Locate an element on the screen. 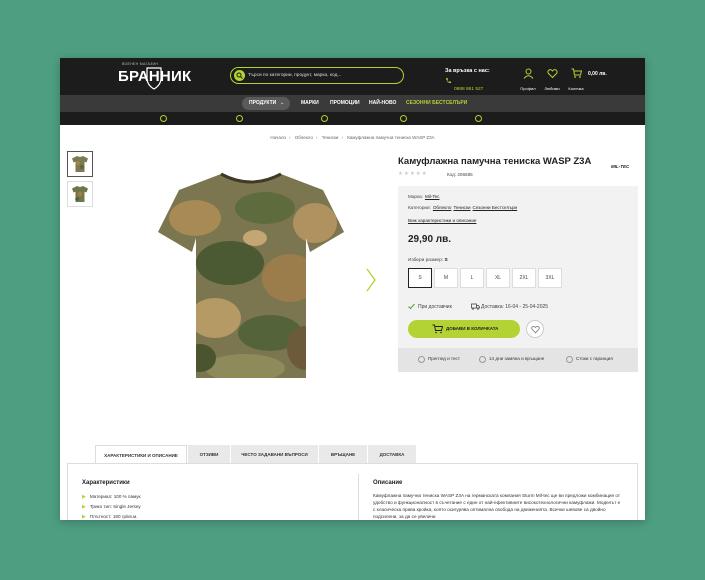 The width and height of the screenshot is (705, 580). contact-phone: 0888 861 527 is located at coordinates (464, 86).